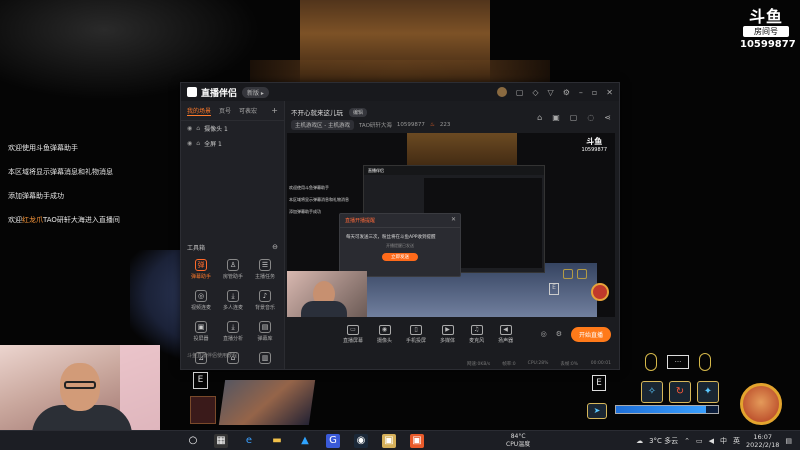  I want to click on tool-label: 房管助手, so click(232, 277).